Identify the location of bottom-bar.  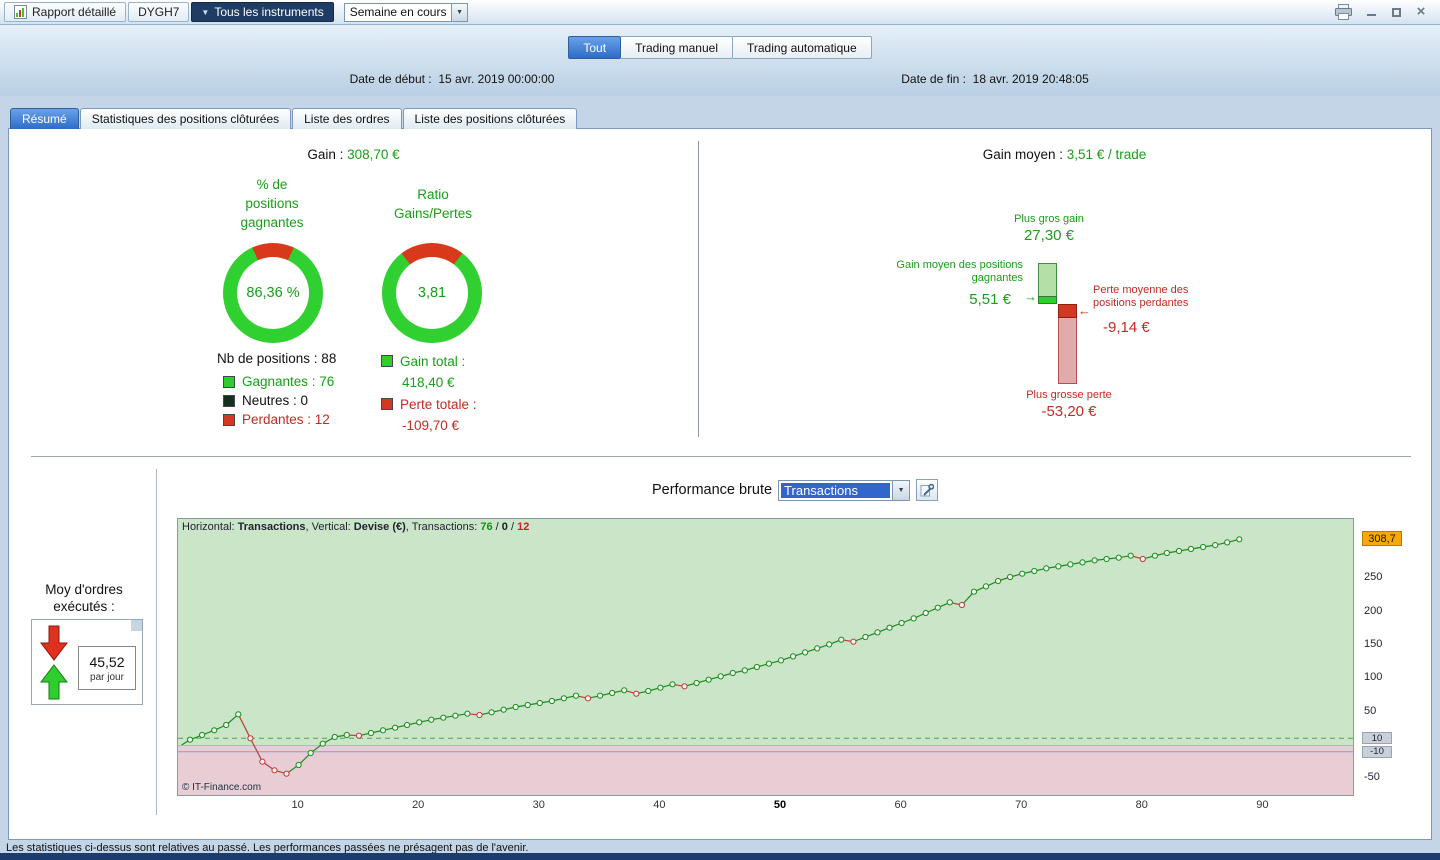
(720, 856).